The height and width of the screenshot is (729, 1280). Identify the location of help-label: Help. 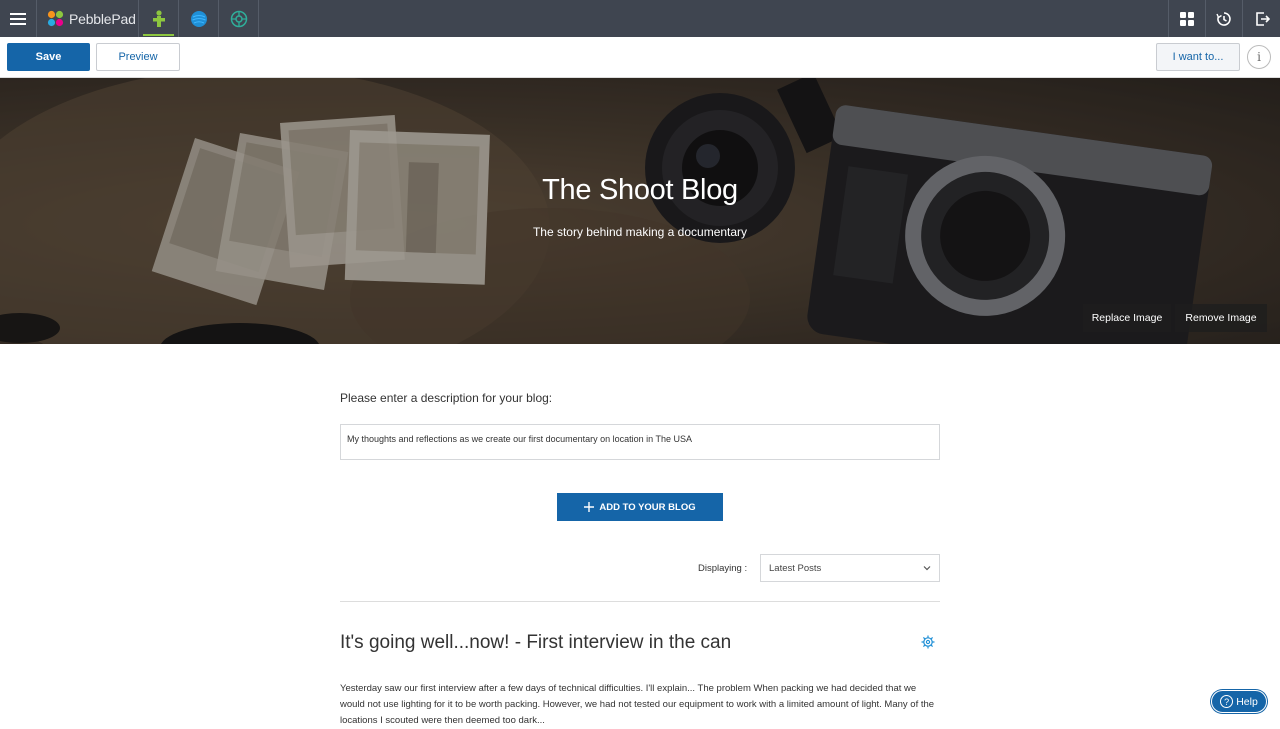
(1247, 701).